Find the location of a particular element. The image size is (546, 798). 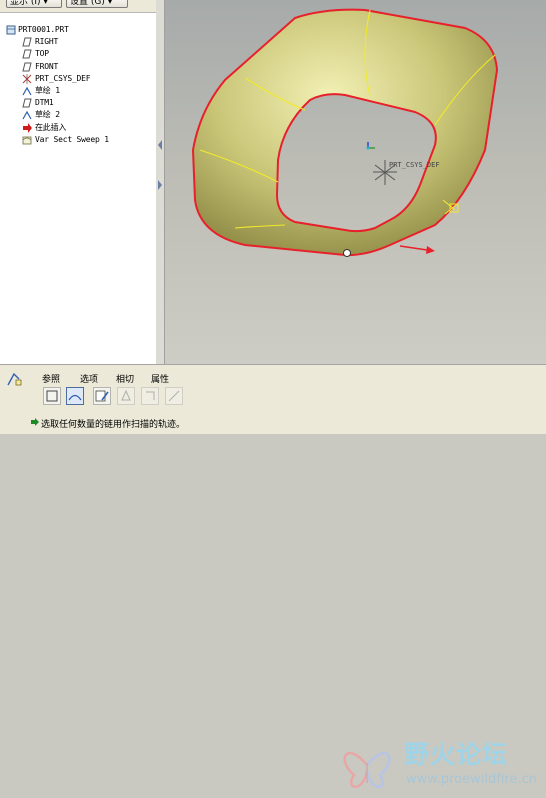

sketch-pencil-icon is located at coordinates (102, 396).